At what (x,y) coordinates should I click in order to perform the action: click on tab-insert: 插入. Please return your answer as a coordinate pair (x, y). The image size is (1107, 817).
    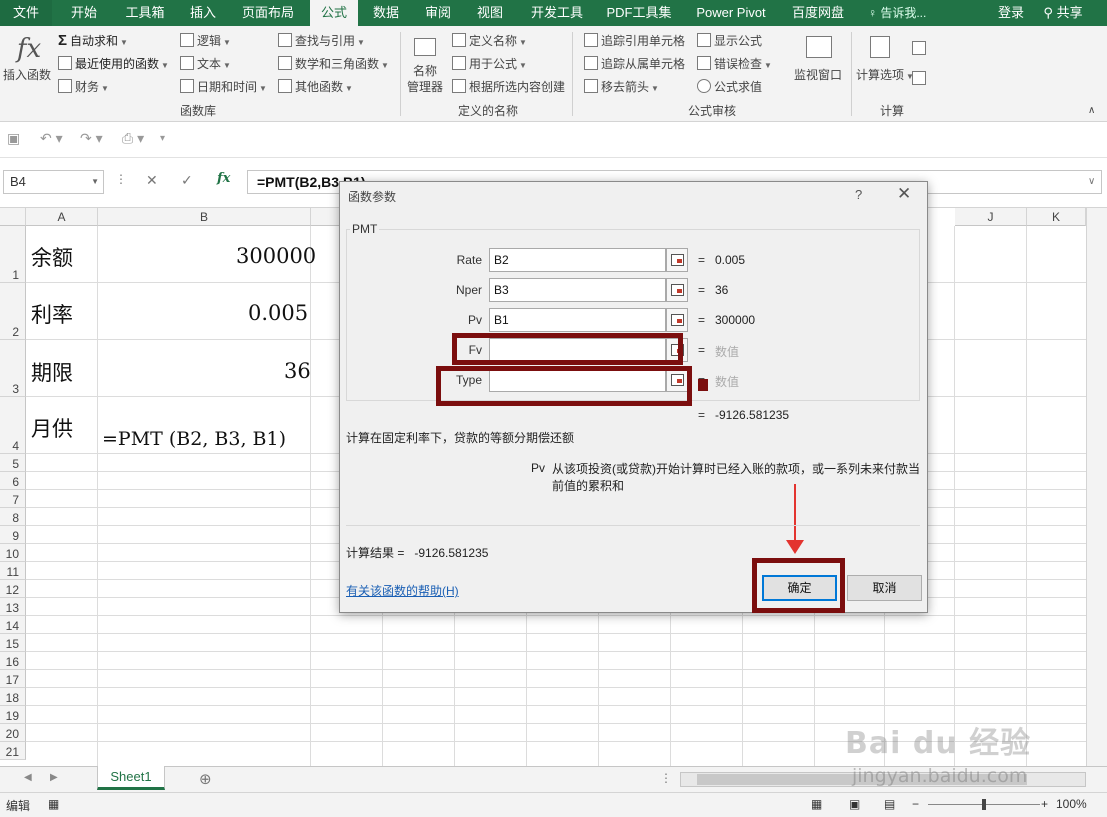
    Looking at the image, I should click on (203, 13).